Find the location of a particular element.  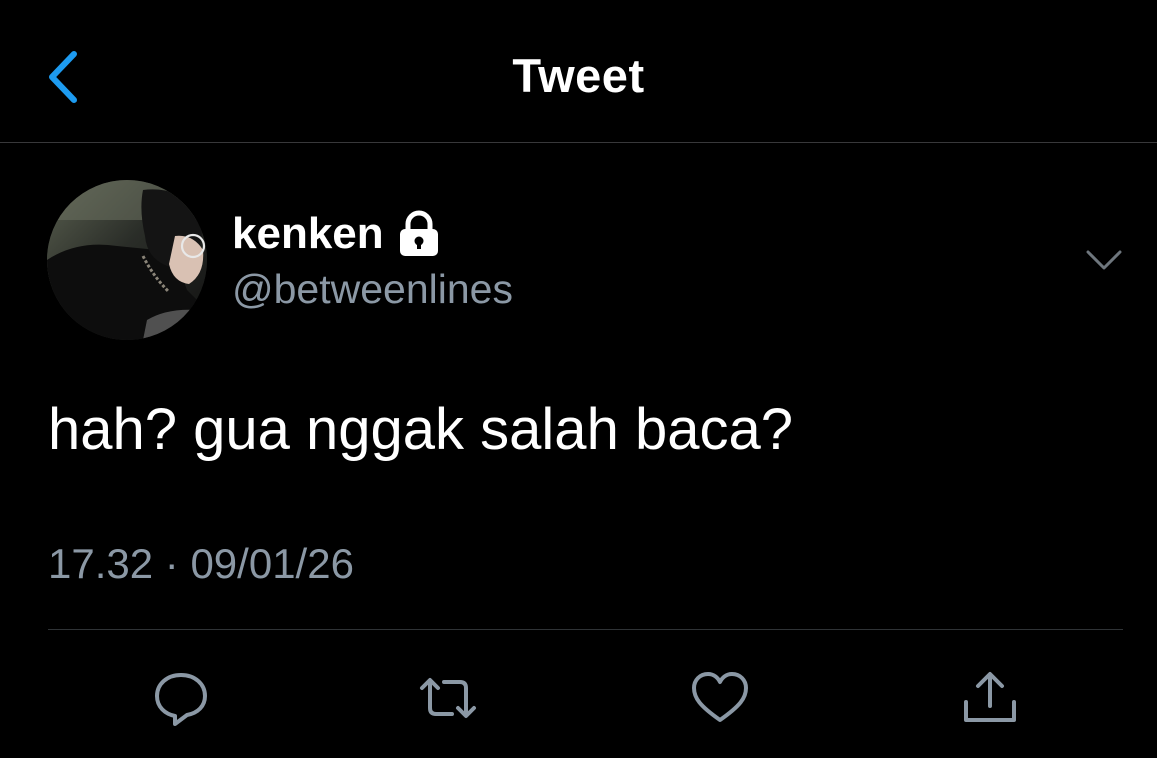

profile-photo is located at coordinates (127, 260).